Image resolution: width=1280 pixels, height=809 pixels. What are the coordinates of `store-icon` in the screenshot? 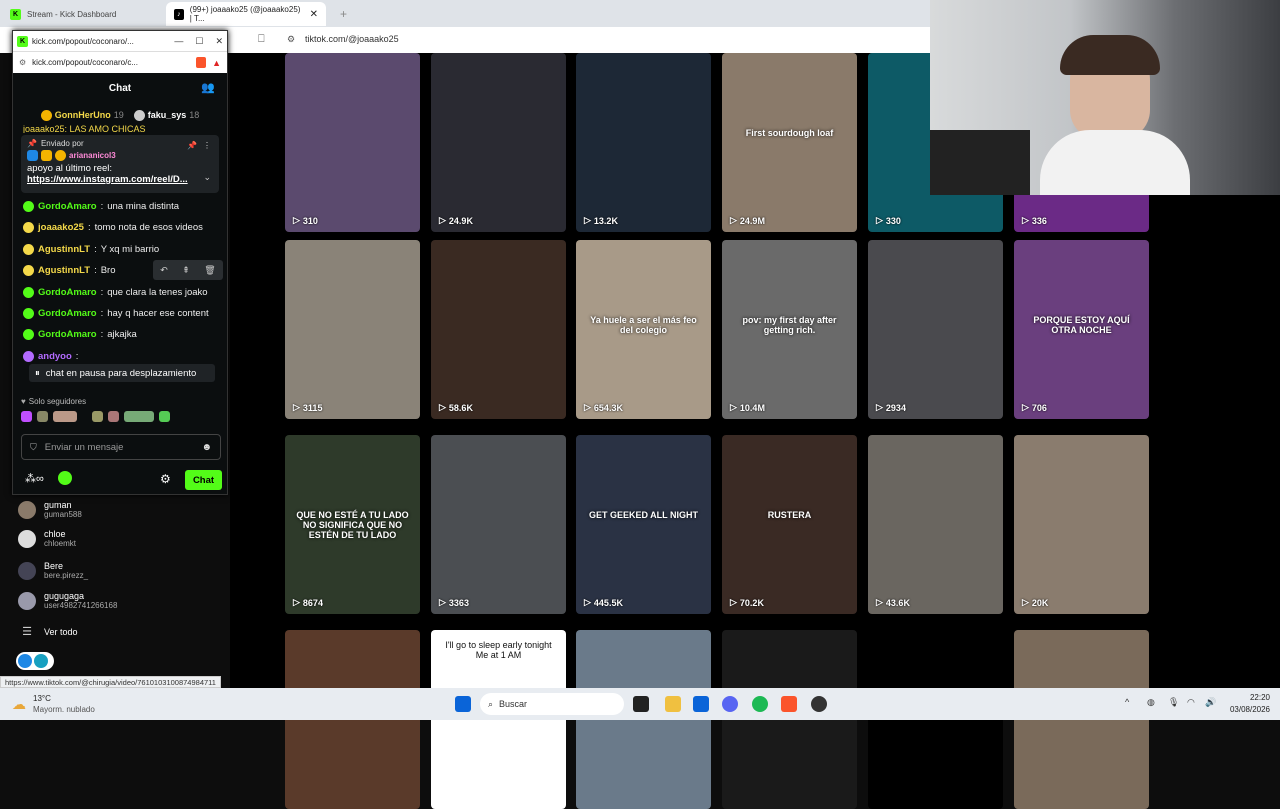 It's located at (701, 704).